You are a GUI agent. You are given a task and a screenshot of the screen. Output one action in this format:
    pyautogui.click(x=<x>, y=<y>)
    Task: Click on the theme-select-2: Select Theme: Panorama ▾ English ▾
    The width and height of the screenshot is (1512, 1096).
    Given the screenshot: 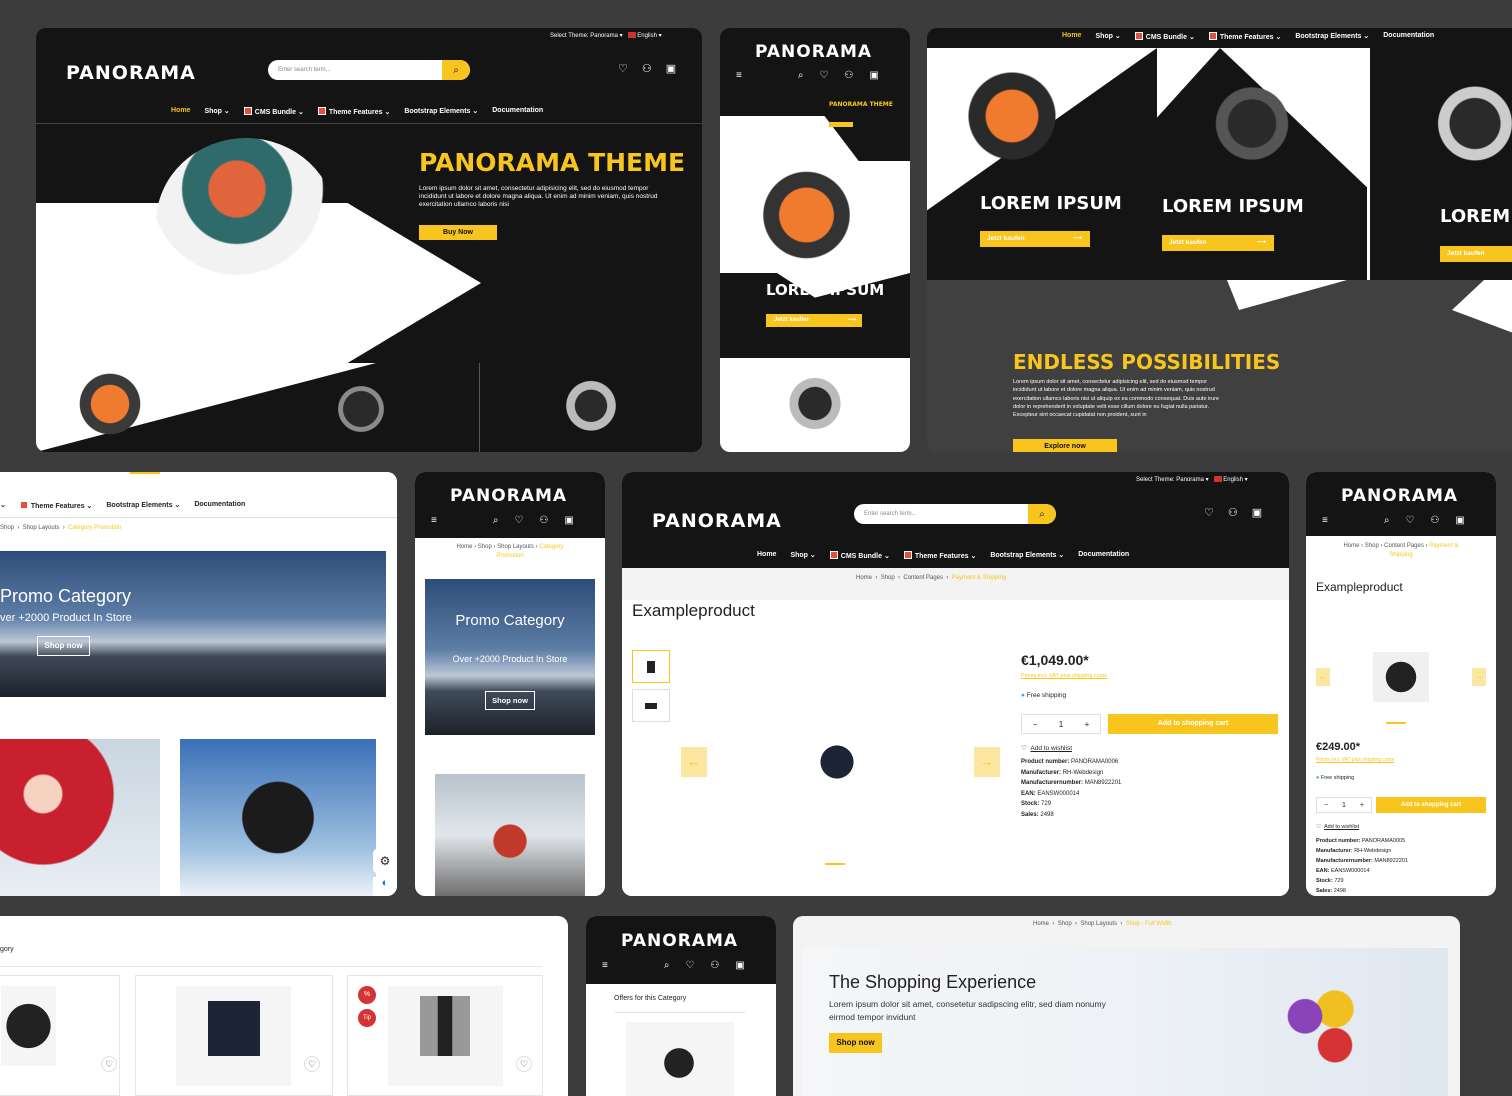 What is the action you would take?
    pyautogui.click(x=1192, y=479)
    